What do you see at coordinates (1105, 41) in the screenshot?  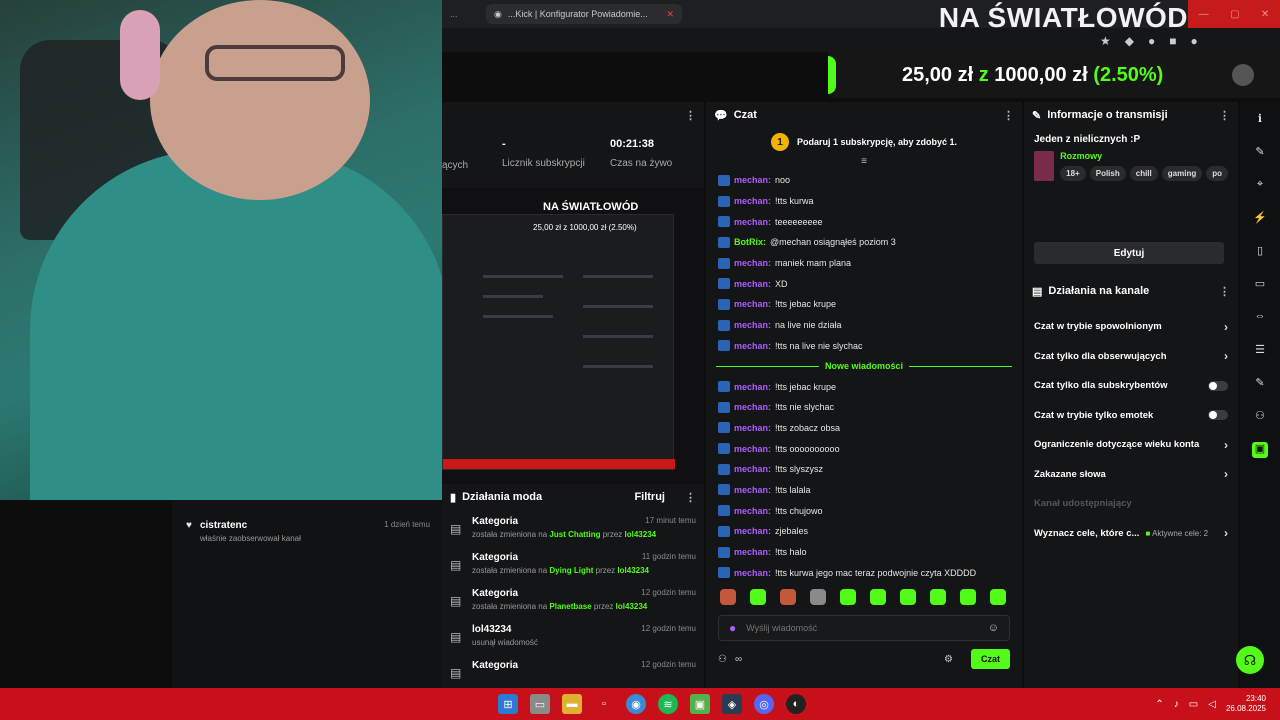 I see `star-icon: ★` at bounding box center [1105, 41].